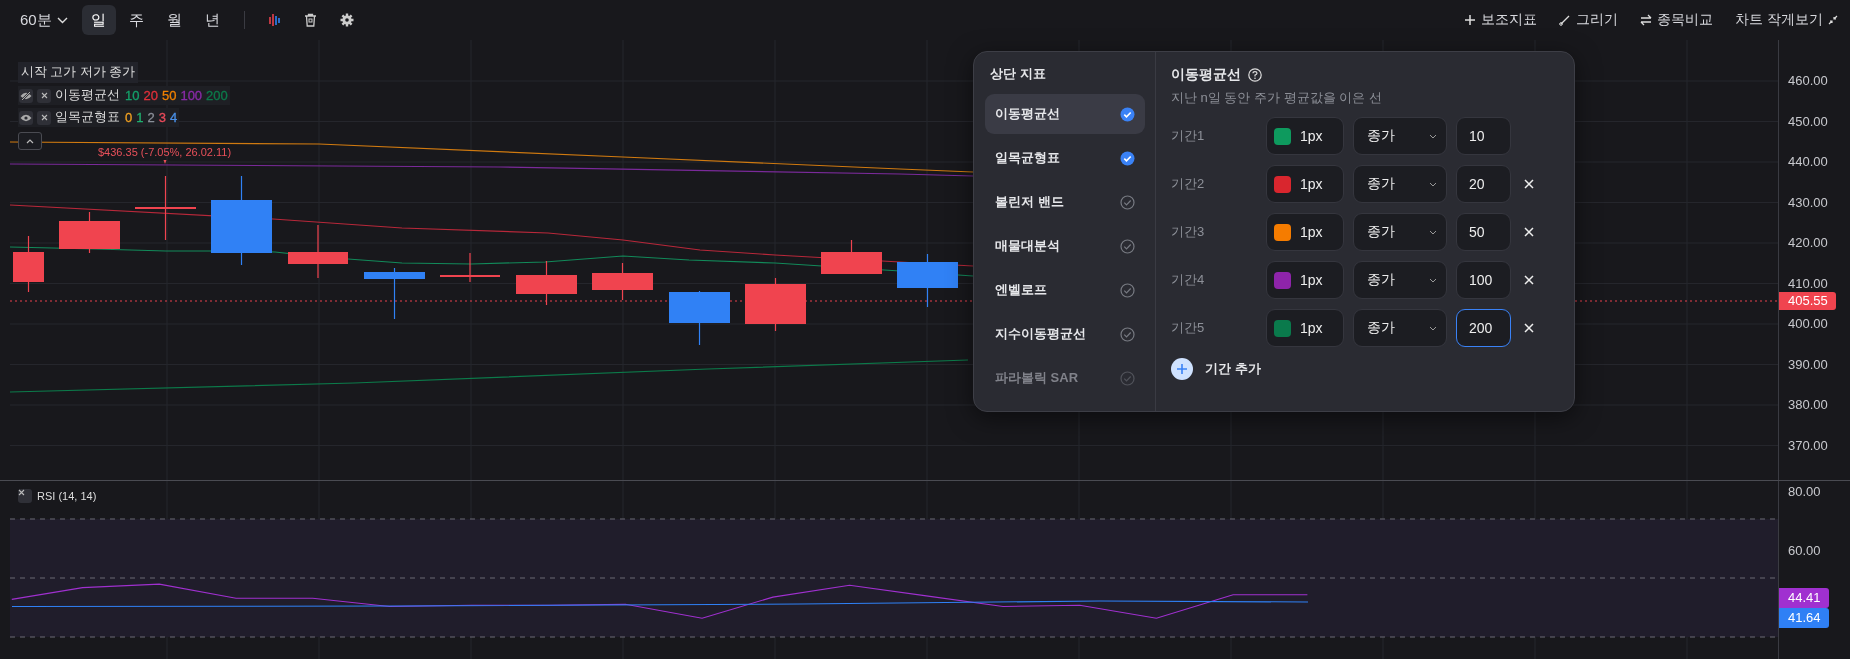  What do you see at coordinates (1807, 301) in the screenshot?
I see `last-price-label: 405.55` at bounding box center [1807, 301].